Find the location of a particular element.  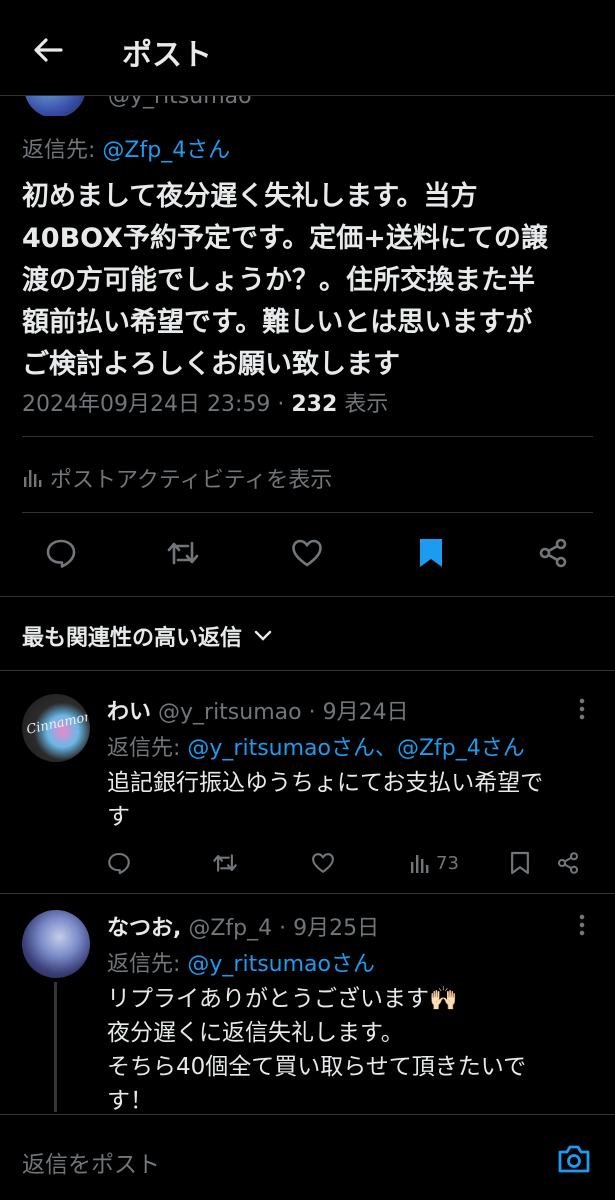

views-button: 73 is located at coordinates (434, 863).